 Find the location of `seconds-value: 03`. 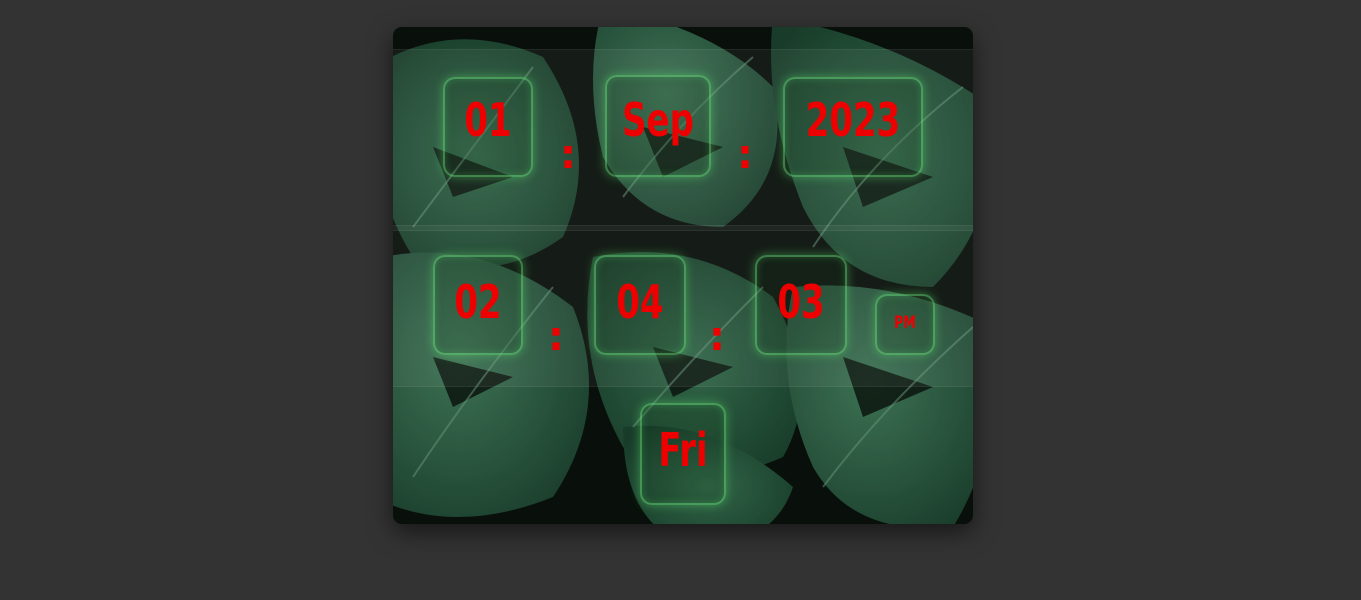

seconds-value: 03 is located at coordinates (801, 302).